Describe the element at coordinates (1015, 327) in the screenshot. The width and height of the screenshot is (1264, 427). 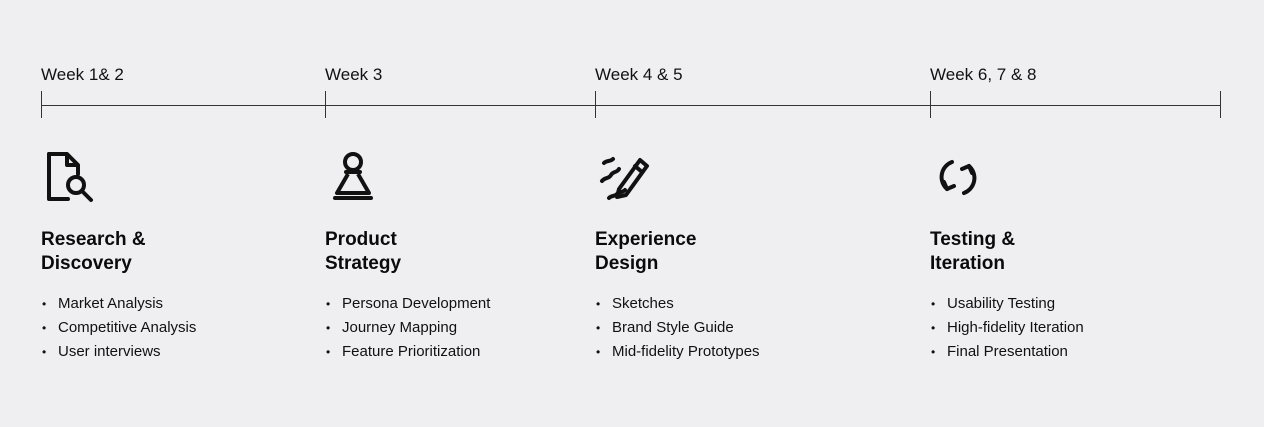
I see `list-item-label: High-fidelity Iteration` at that location.